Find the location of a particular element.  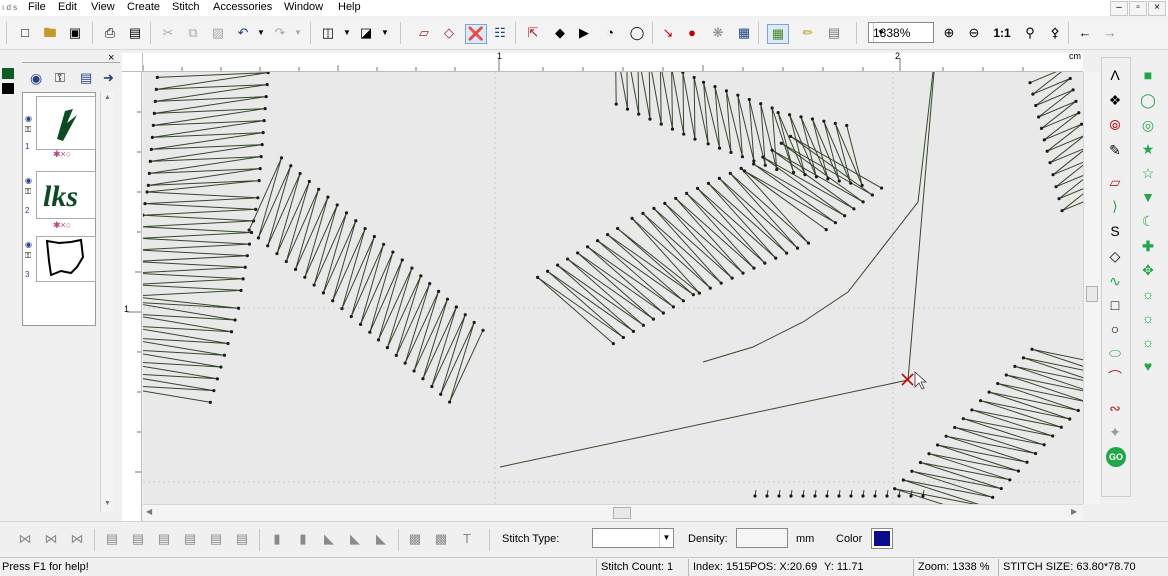

menu-file: File is located at coordinates (37, 8).